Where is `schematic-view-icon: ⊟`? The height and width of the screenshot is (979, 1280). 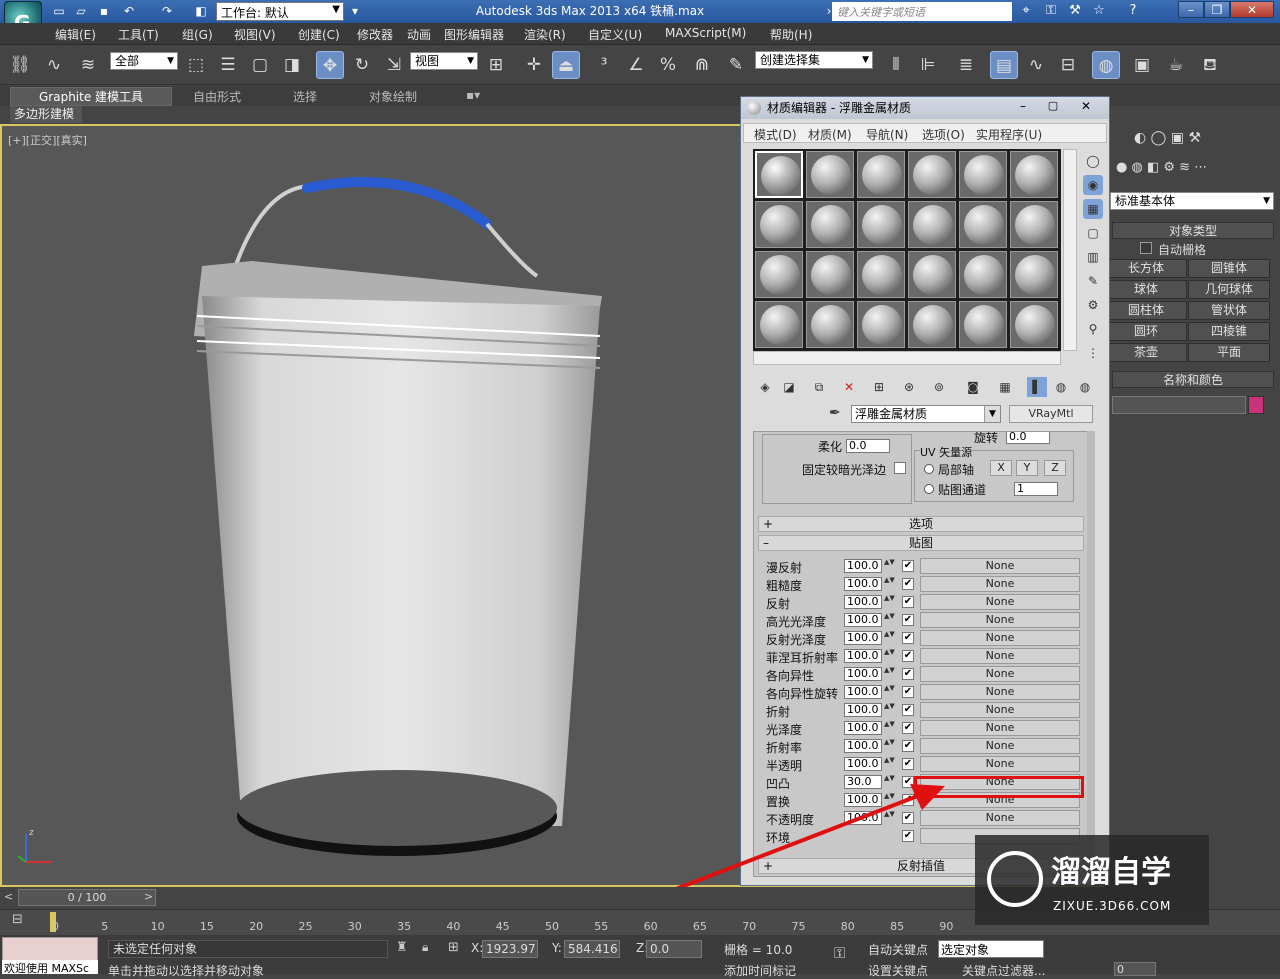
schematic-view-icon: ⊟ is located at coordinates (1068, 65).